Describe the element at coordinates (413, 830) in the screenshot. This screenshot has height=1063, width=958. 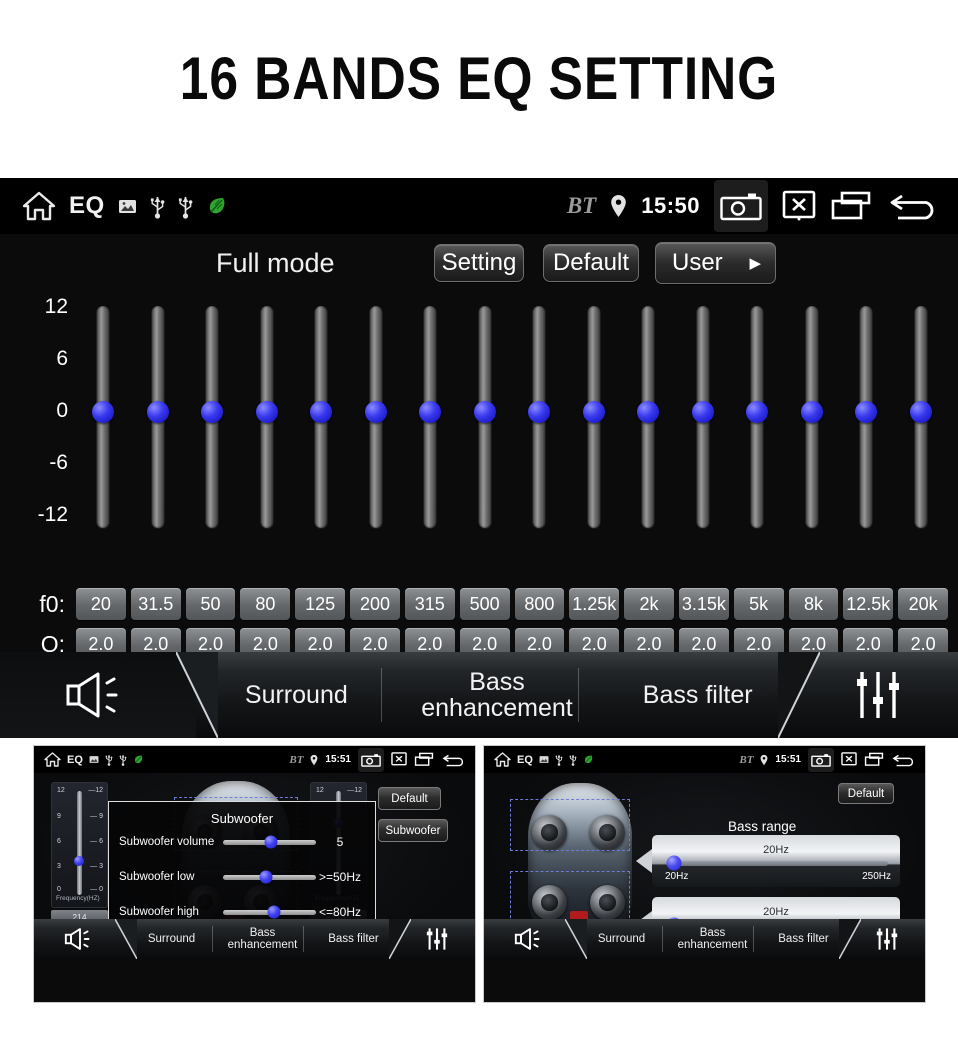
I see `sub-left-subwoofer-button: Subwoofer` at that location.